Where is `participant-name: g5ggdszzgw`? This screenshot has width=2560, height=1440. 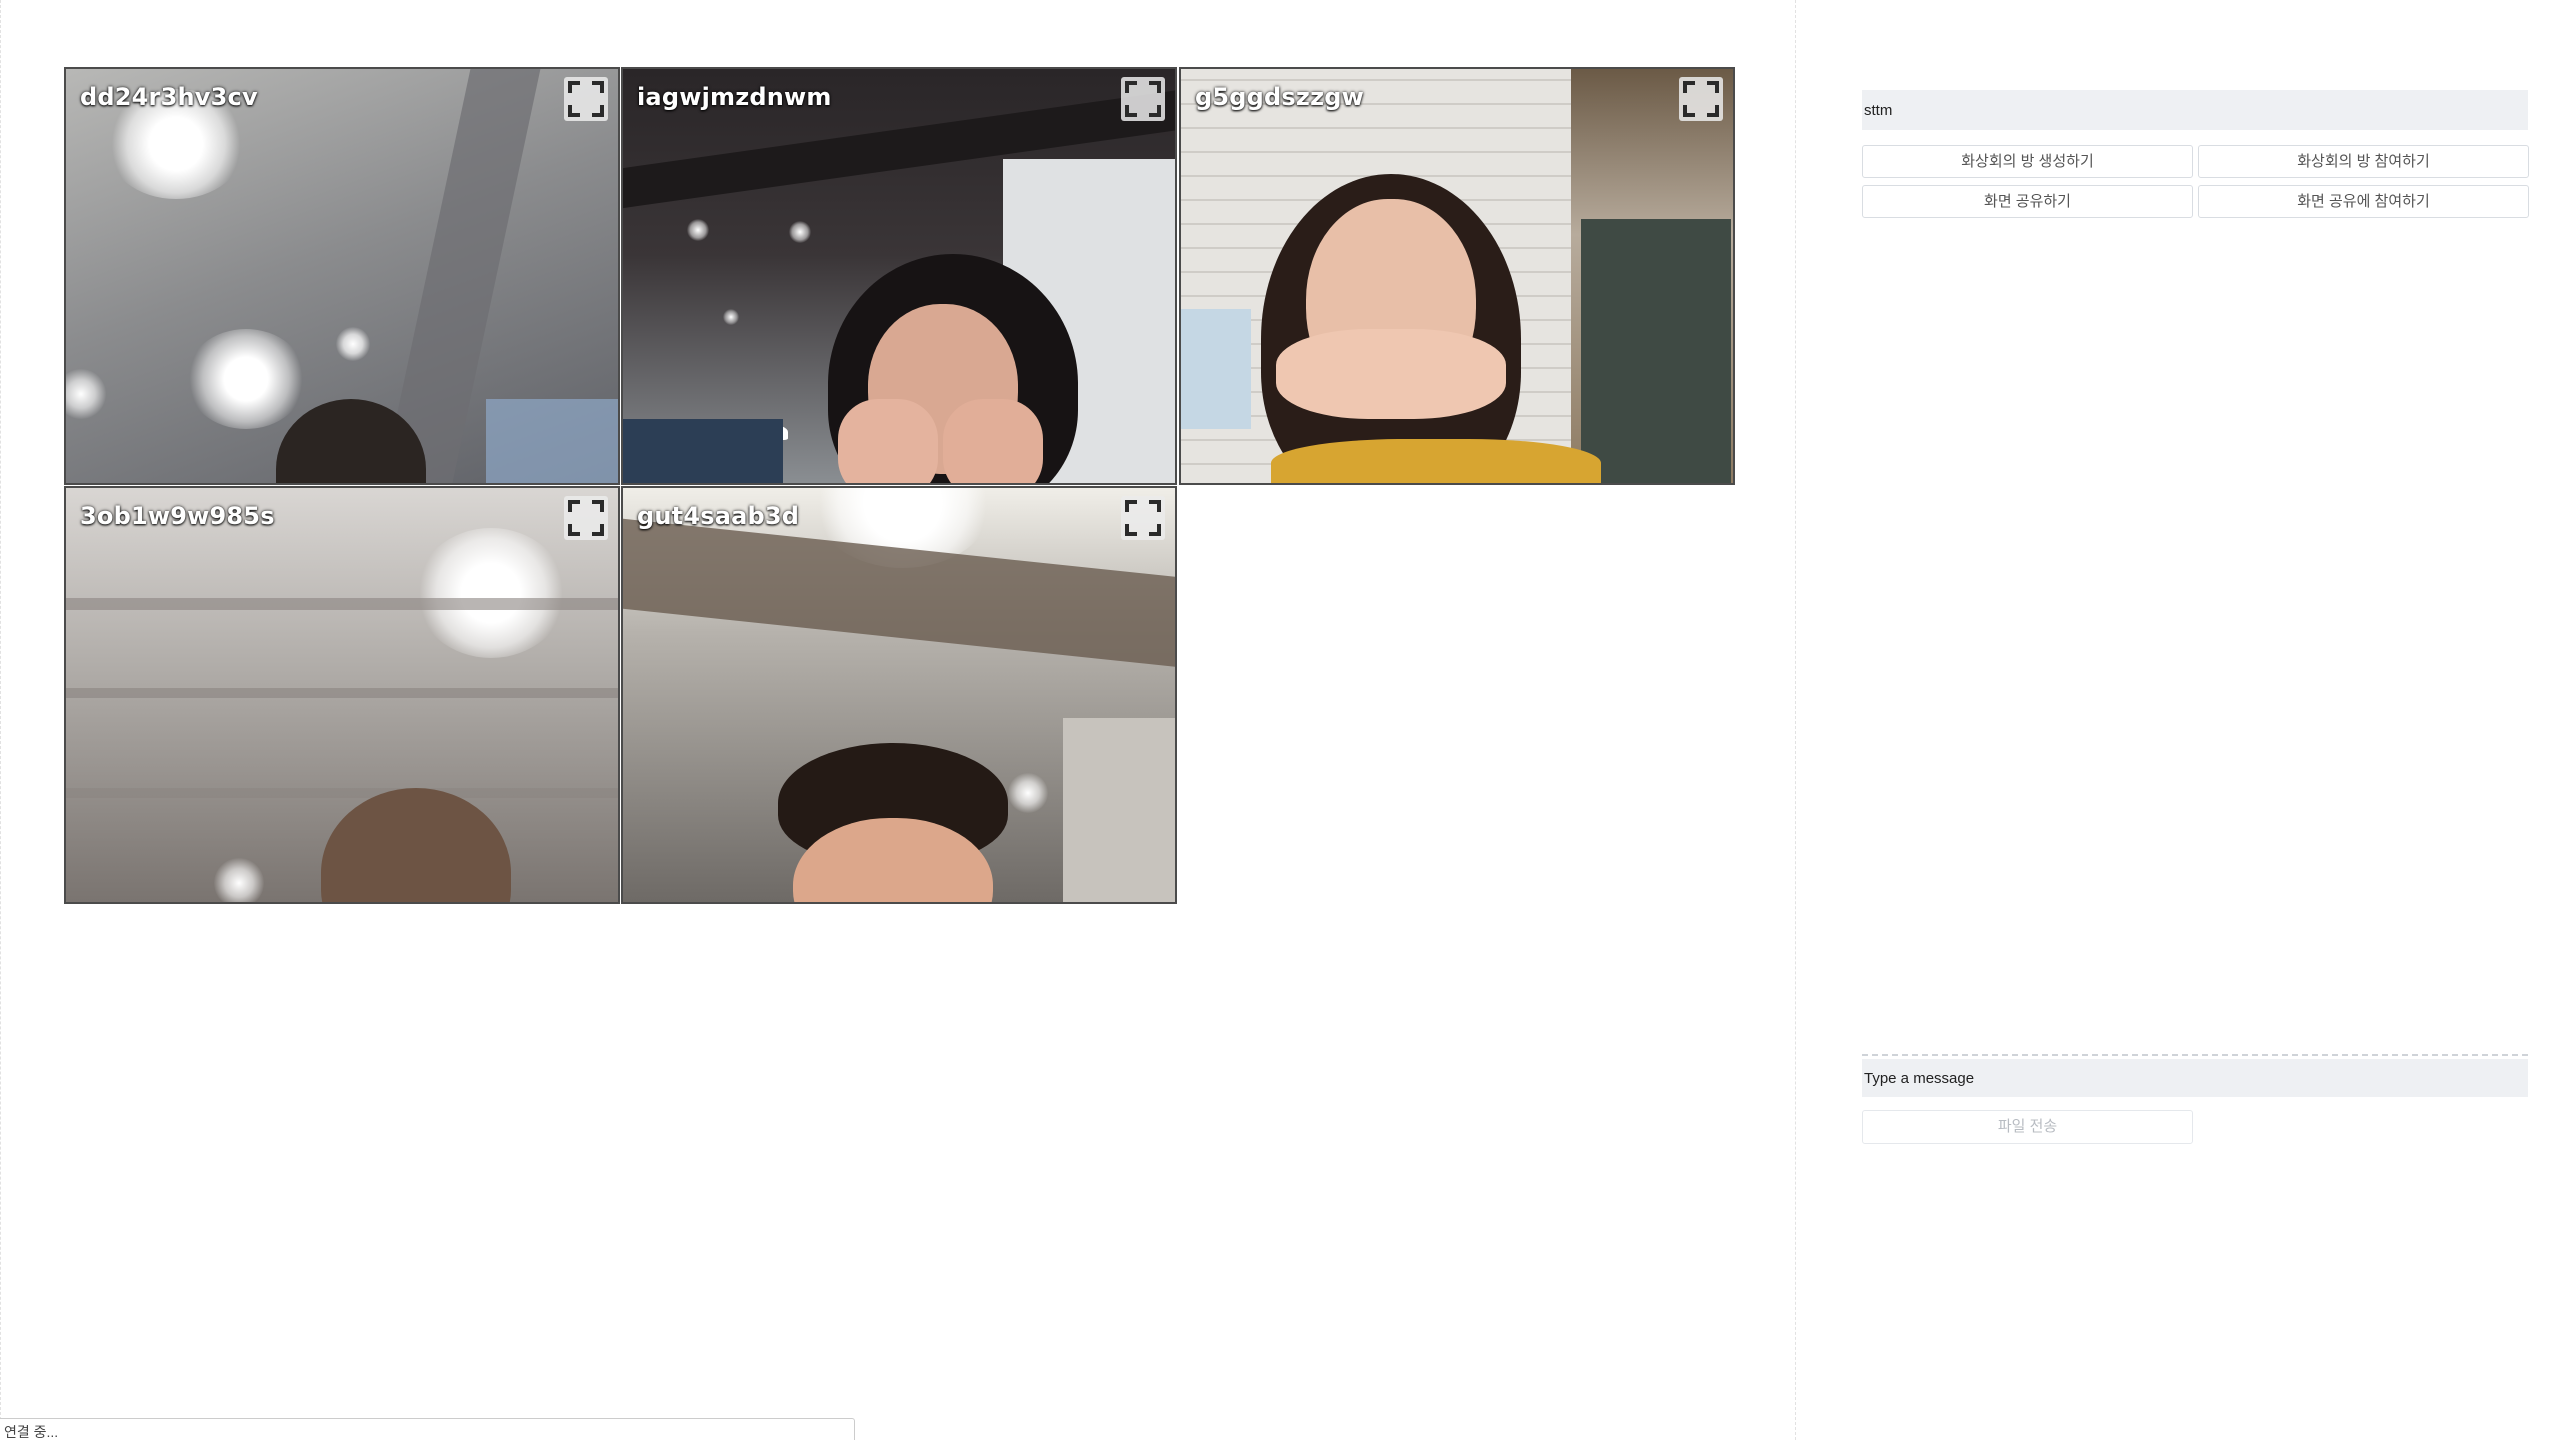 participant-name: g5ggdszzgw is located at coordinates (1279, 97).